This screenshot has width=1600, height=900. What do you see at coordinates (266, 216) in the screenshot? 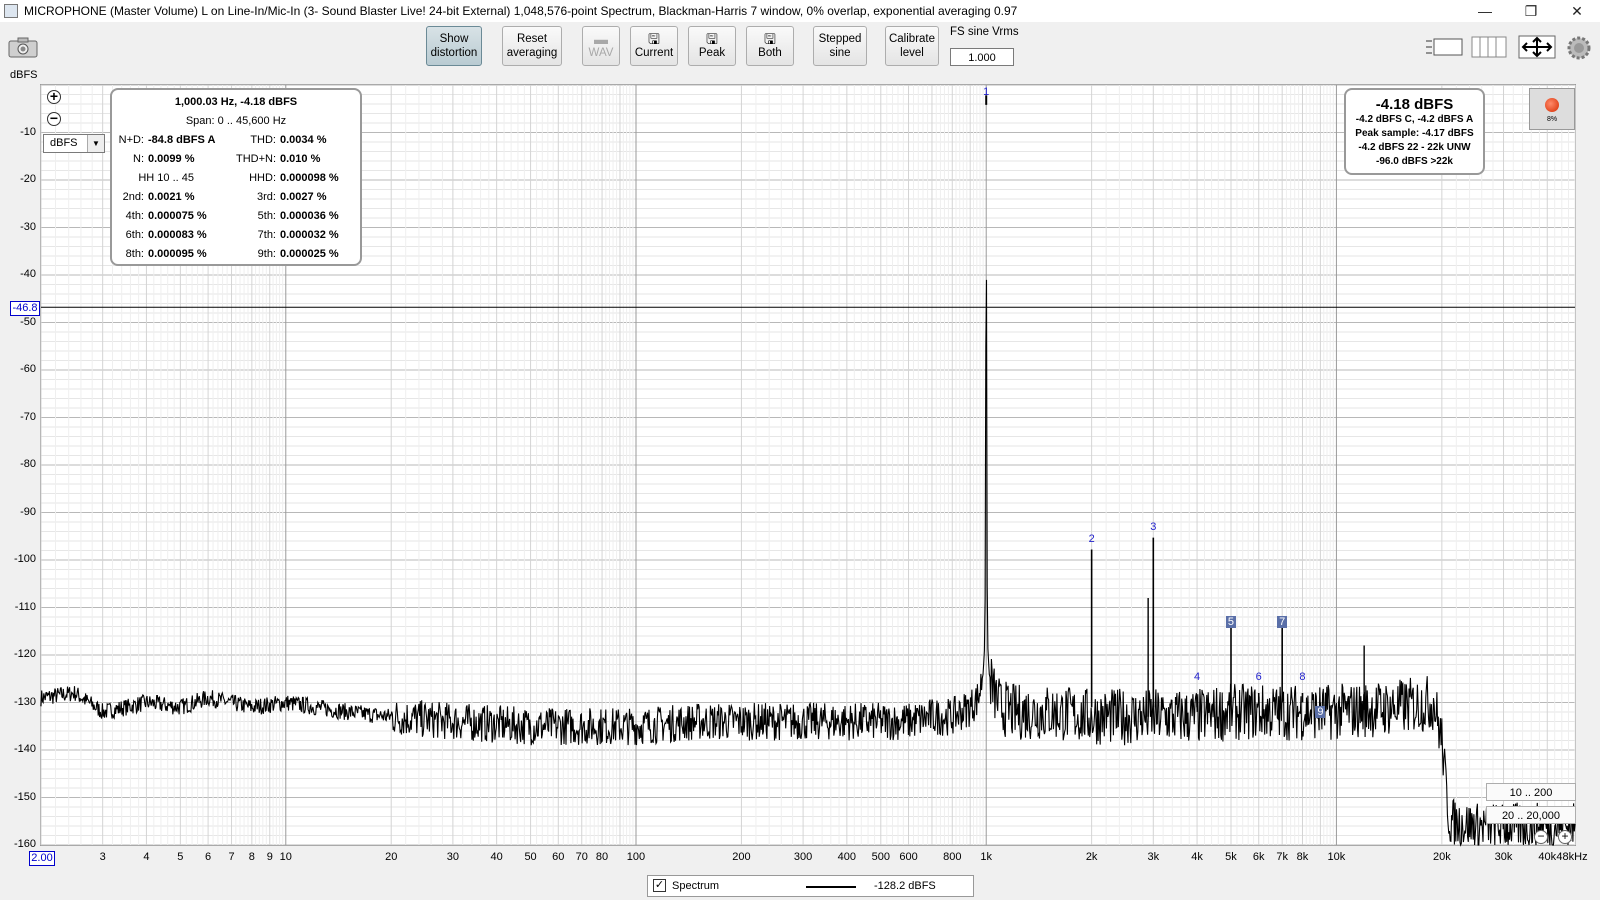
I see `dist-label: 5th:` at bounding box center [266, 216].